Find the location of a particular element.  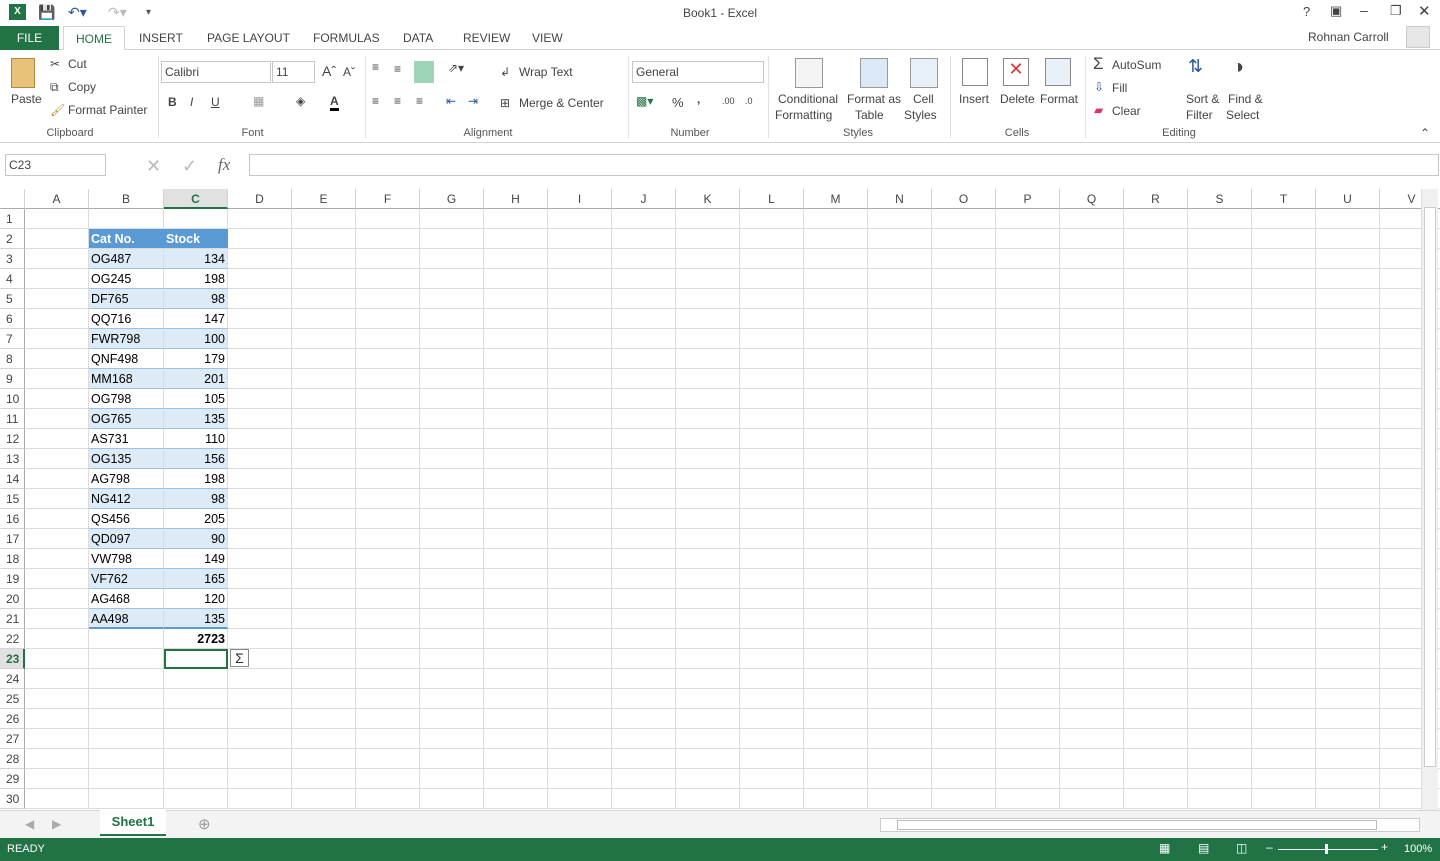

cell-f27 is located at coordinates (388, 739).